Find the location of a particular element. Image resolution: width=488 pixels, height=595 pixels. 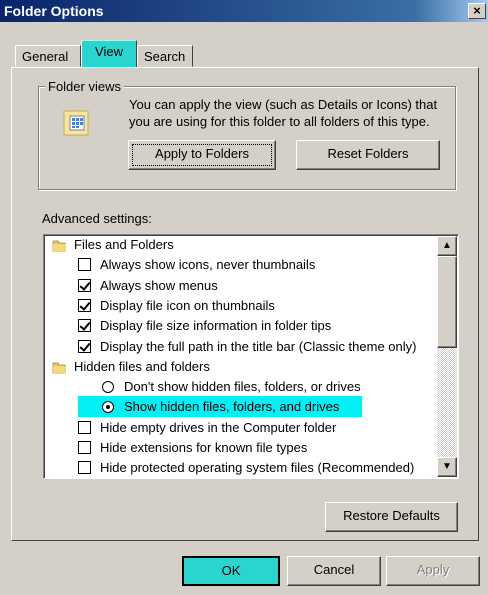

settings-row-label: Hidden files and folders is located at coordinates (142, 366).